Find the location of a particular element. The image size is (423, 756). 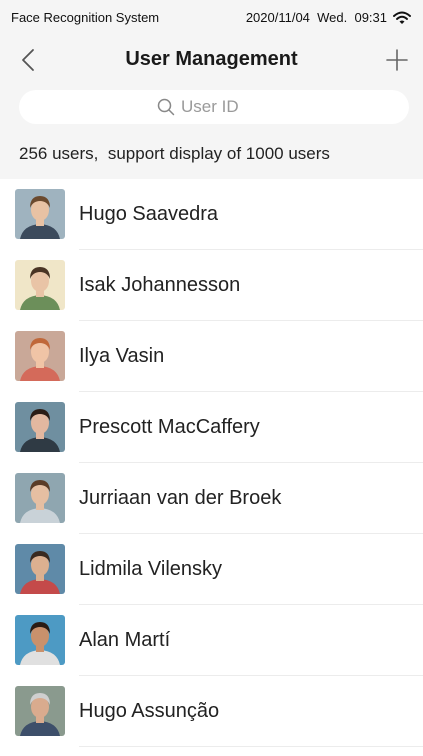

search-bar is located at coordinates (214, 107).